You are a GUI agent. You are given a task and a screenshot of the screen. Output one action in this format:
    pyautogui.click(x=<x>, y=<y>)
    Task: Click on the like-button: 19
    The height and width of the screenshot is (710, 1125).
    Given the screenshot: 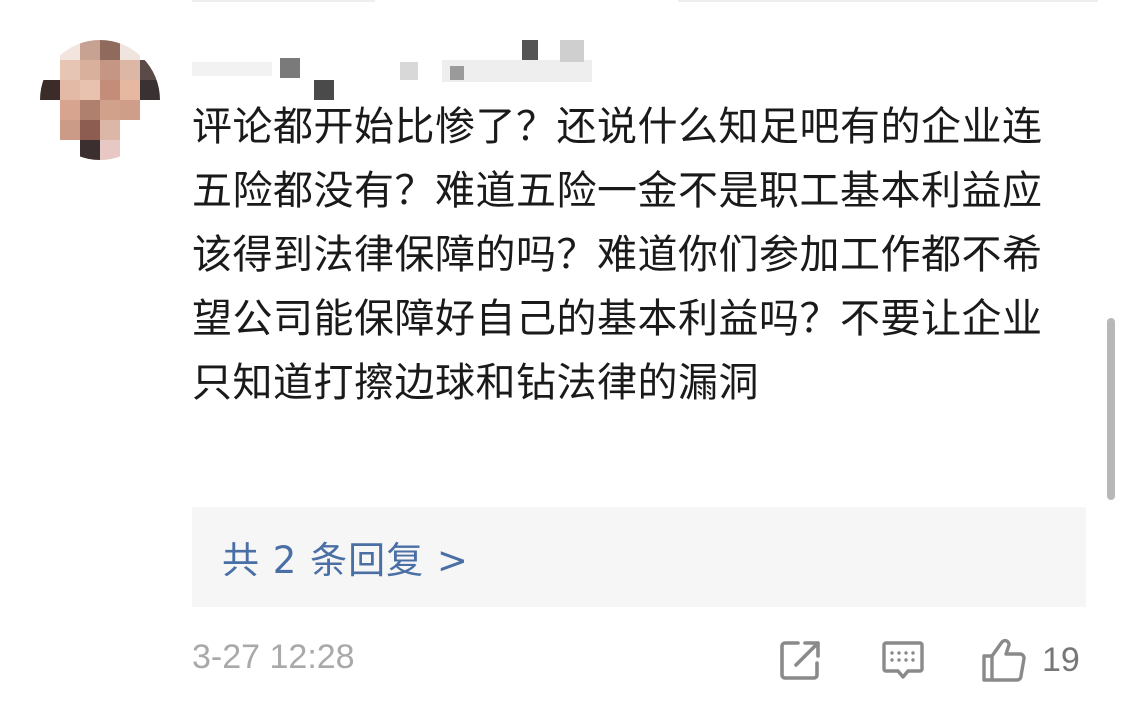 What is the action you would take?
    pyautogui.click(x=1030, y=660)
    